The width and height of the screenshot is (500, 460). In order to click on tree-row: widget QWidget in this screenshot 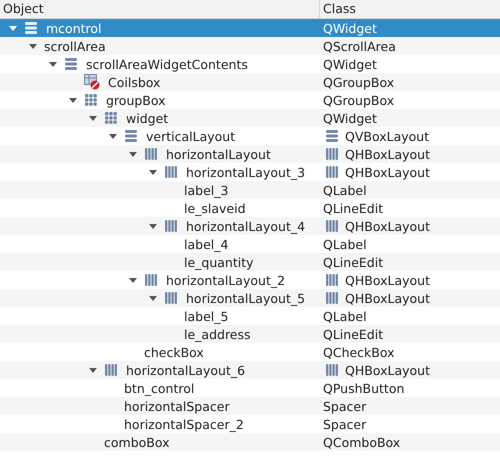, I will do `click(250, 118)`.